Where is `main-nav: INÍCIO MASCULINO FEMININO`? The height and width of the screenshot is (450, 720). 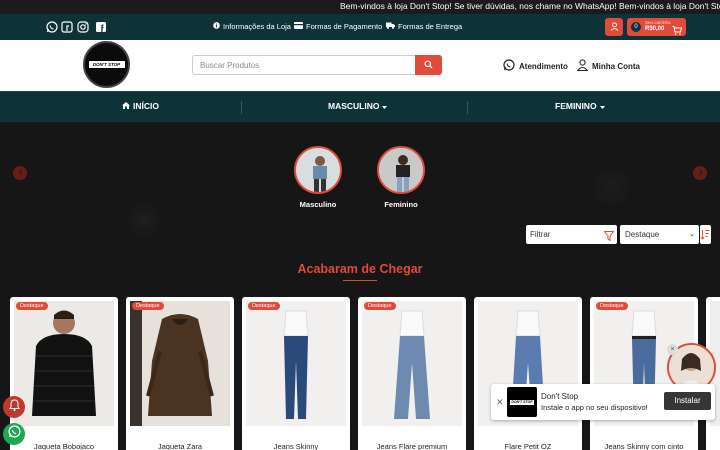 main-nav: INÍCIO MASCULINO FEMININO is located at coordinates (360, 106).